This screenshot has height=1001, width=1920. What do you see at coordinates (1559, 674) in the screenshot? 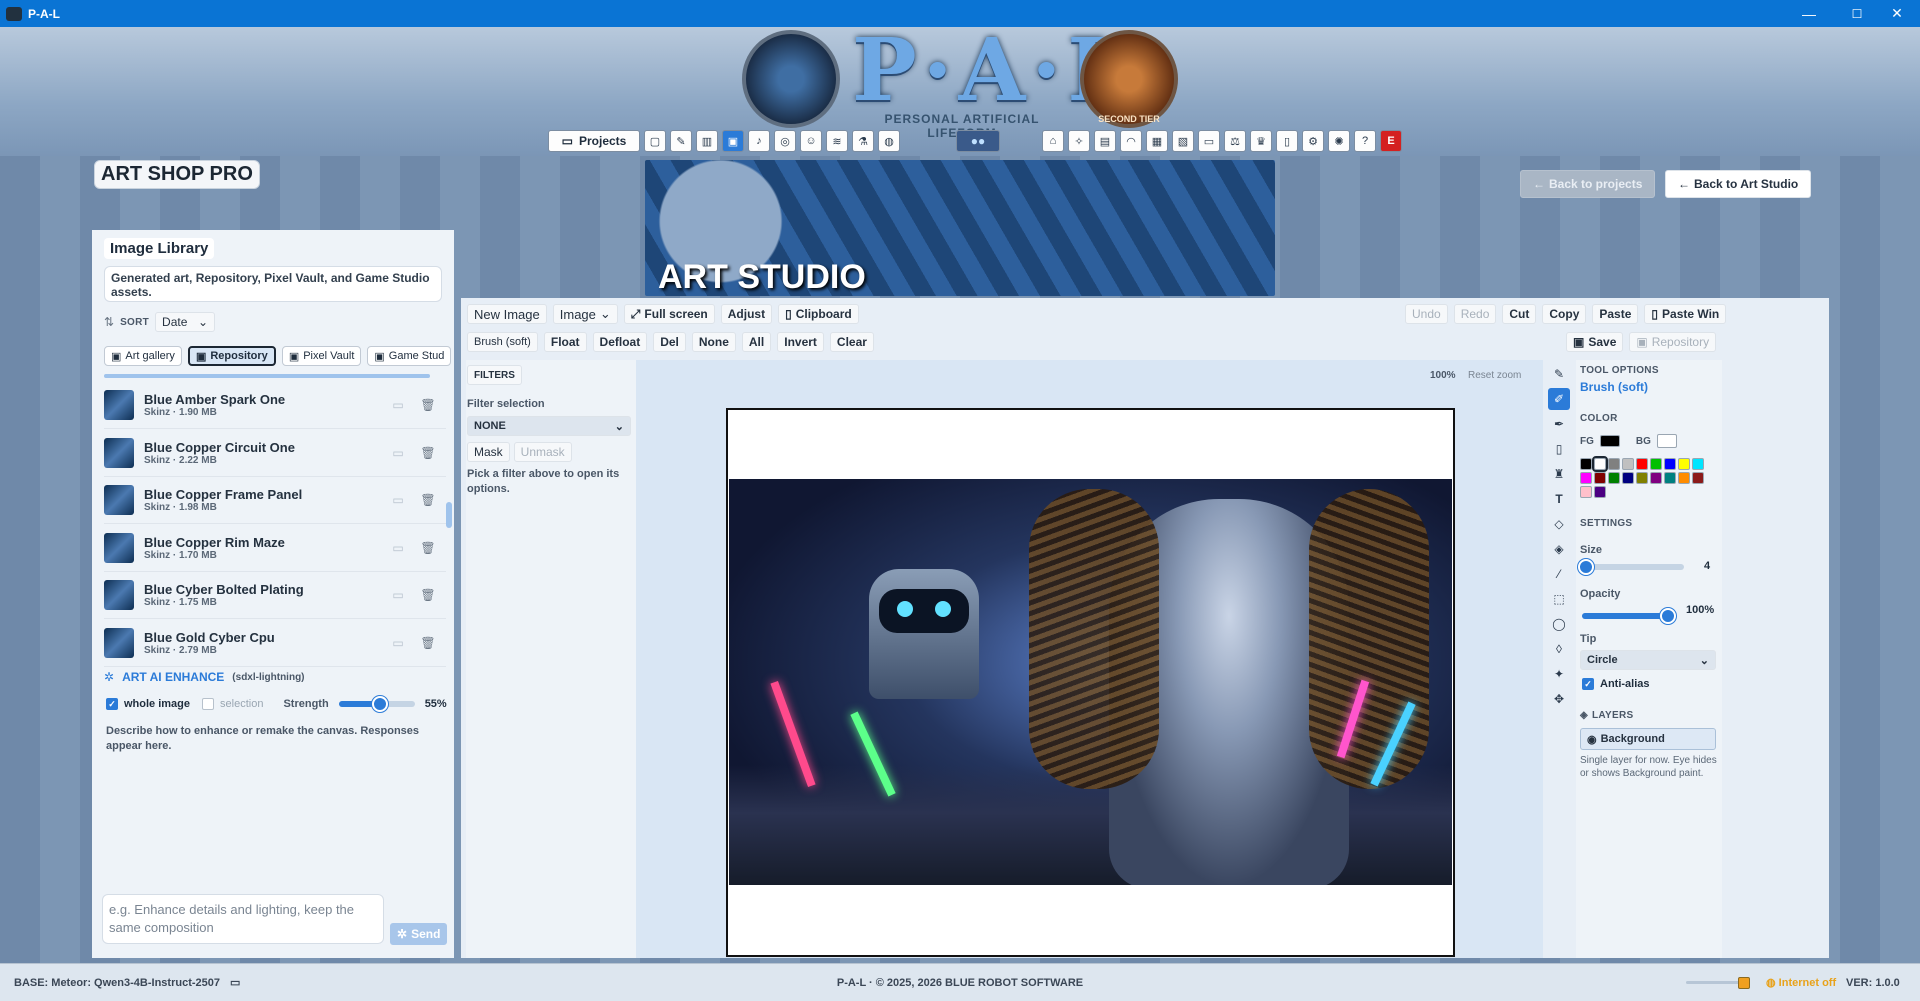
I see `magic-wand-icon: ✦` at bounding box center [1559, 674].